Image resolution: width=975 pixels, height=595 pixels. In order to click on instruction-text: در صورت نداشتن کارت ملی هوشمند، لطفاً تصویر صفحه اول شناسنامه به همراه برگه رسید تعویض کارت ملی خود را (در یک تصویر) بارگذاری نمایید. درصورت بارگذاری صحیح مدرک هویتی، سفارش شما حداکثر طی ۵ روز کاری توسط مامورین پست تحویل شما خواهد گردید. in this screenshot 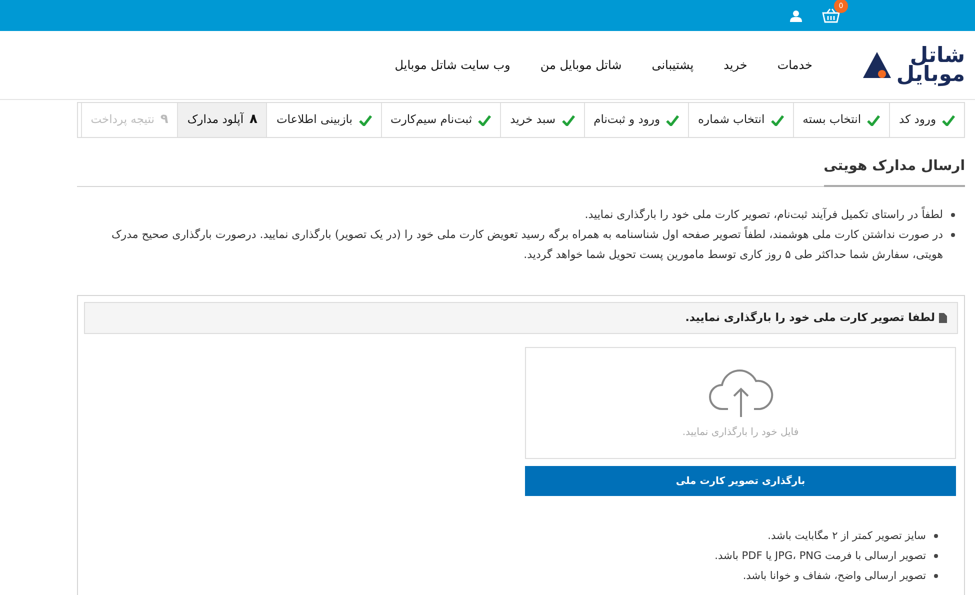, I will do `click(526, 244)`.